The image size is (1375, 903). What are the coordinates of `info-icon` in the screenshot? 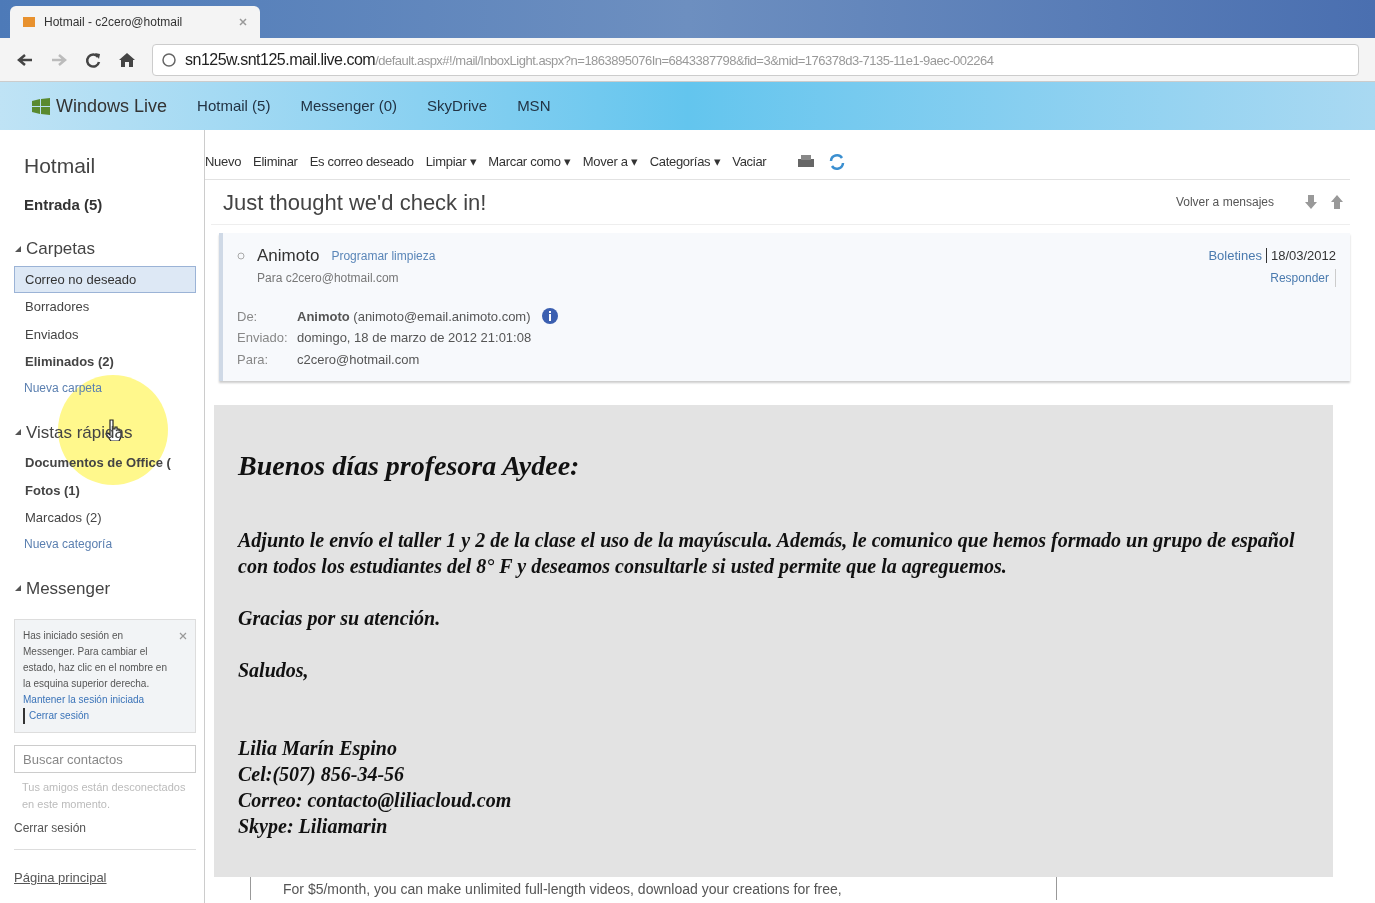 It's located at (549, 316).